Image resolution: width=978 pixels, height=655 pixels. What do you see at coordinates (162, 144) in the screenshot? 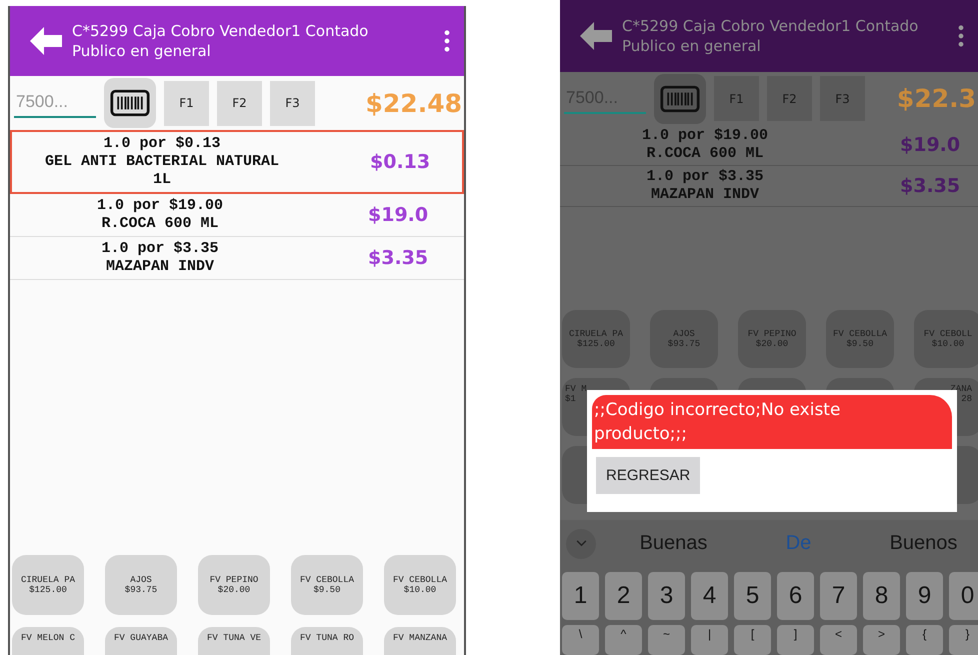
I see `item-quantity: 1.0 por $0.13` at bounding box center [162, 144].